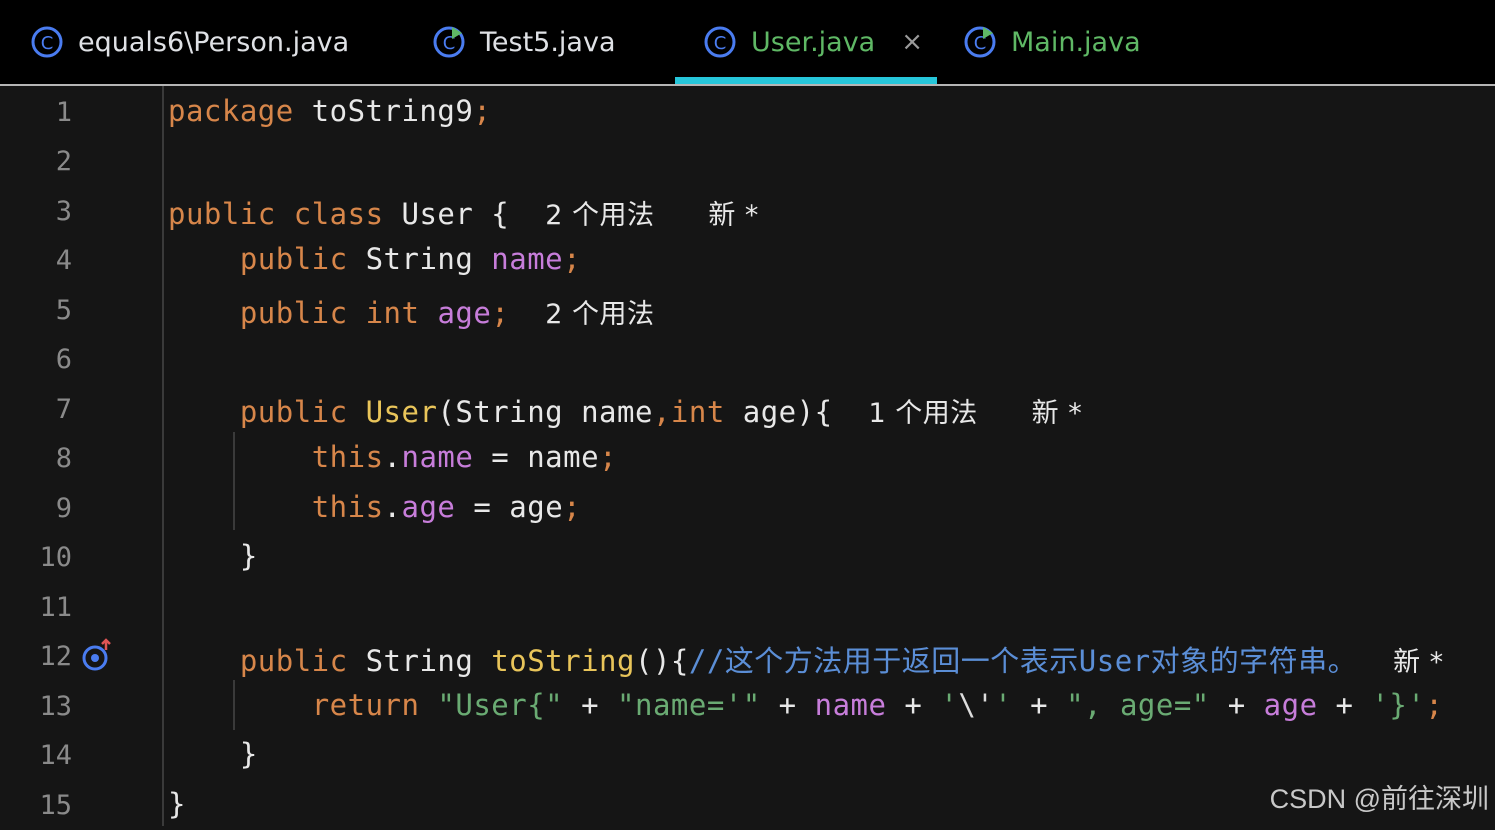 Image resolution: width=1495 pixels, height=830 pixels. Describe the element at coordinates (1138, 705) in the screenshot. I see `string-literal: ", age="` at that location.